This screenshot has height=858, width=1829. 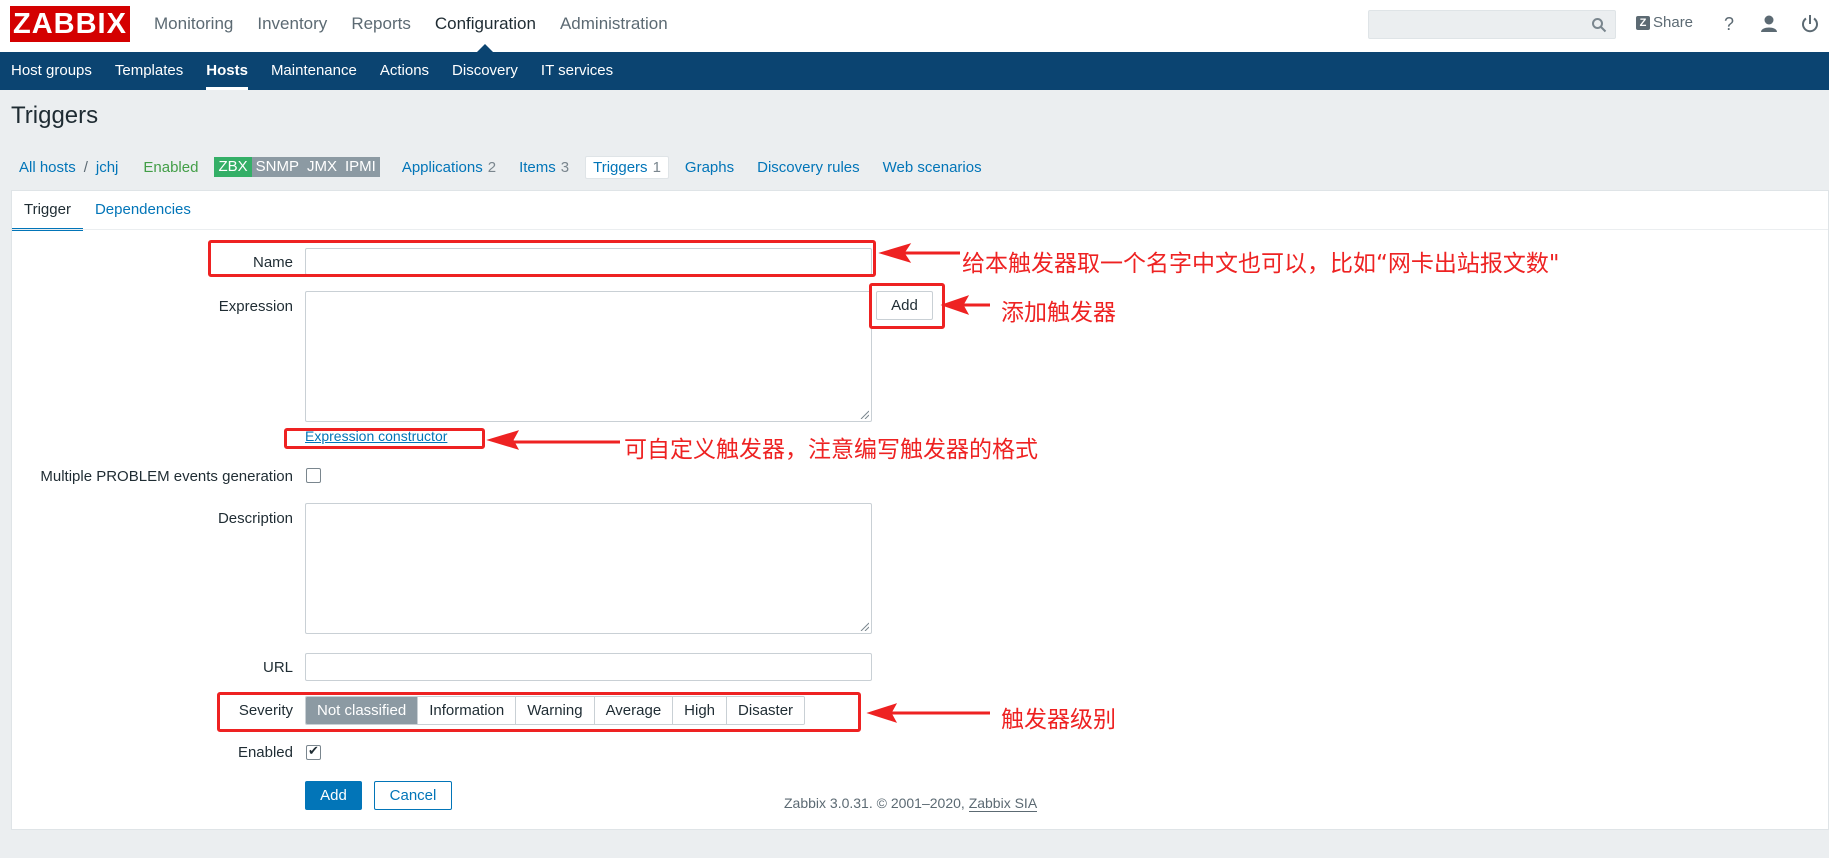 I want to click on subnav-maintenance: Maintenance, so click(x=314, y=71).